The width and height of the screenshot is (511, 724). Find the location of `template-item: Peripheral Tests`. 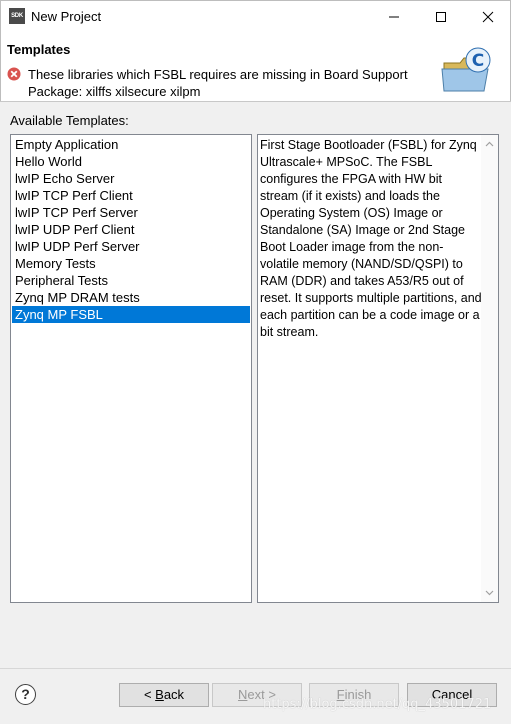

template-item: Peripheral Tests is located at coordinates (131, 280).